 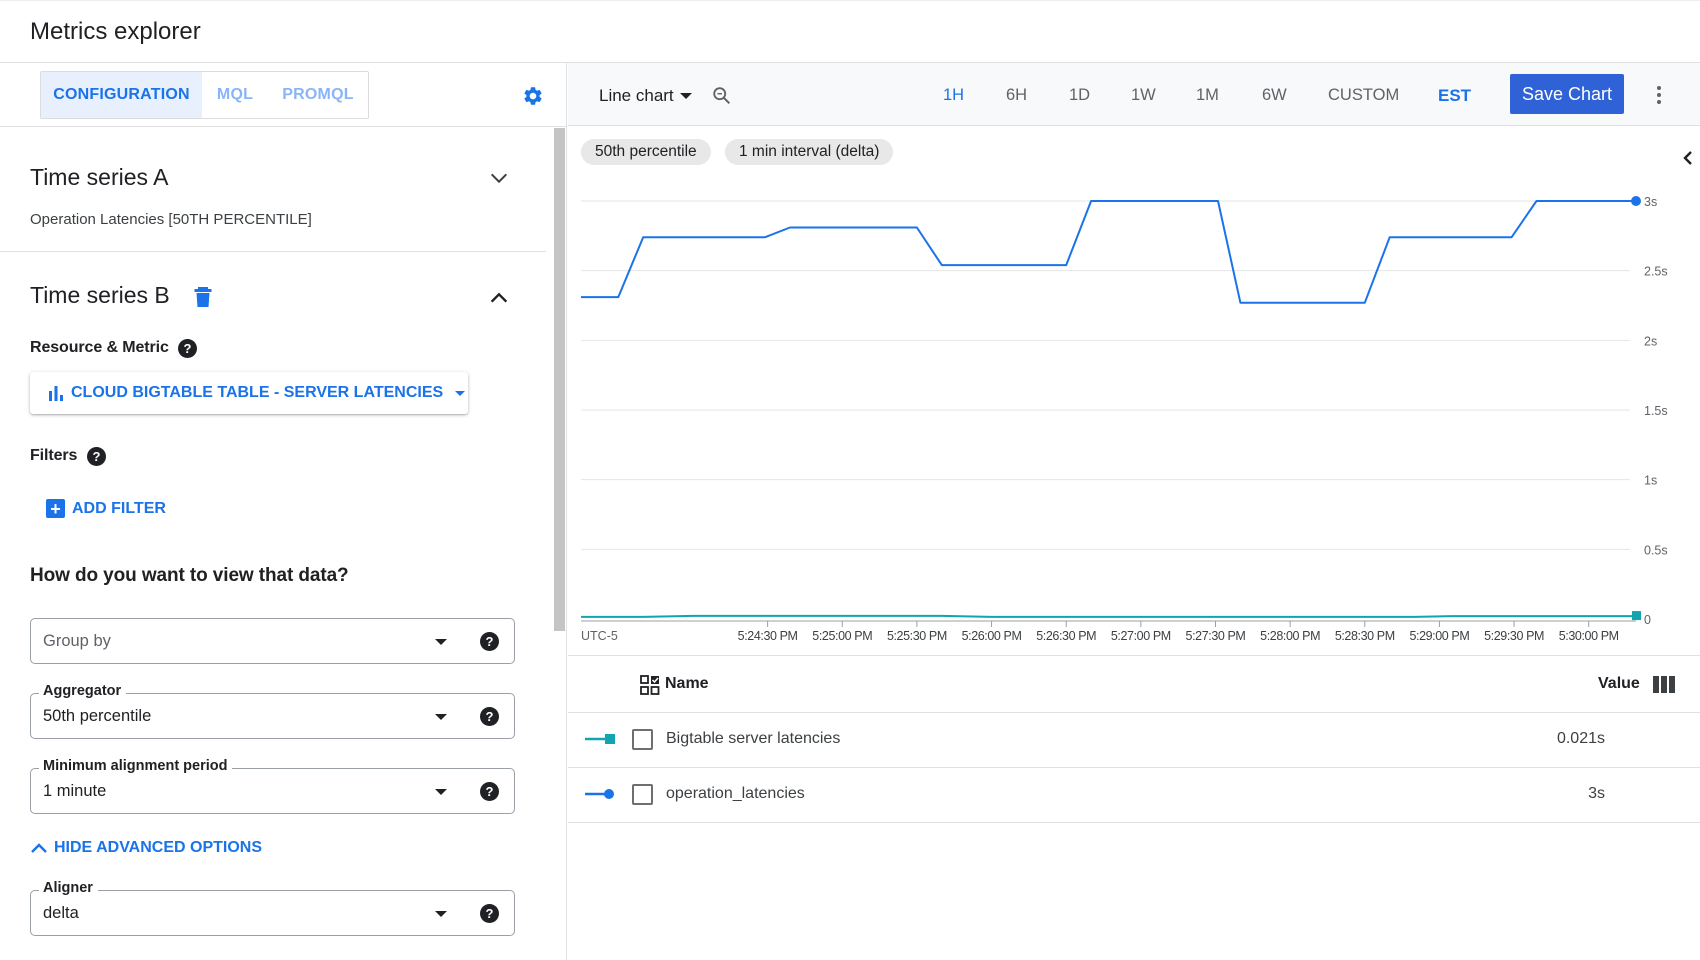 I want to click on view-data-heading: How do you want to view that data?, so click(x=189, y=575).